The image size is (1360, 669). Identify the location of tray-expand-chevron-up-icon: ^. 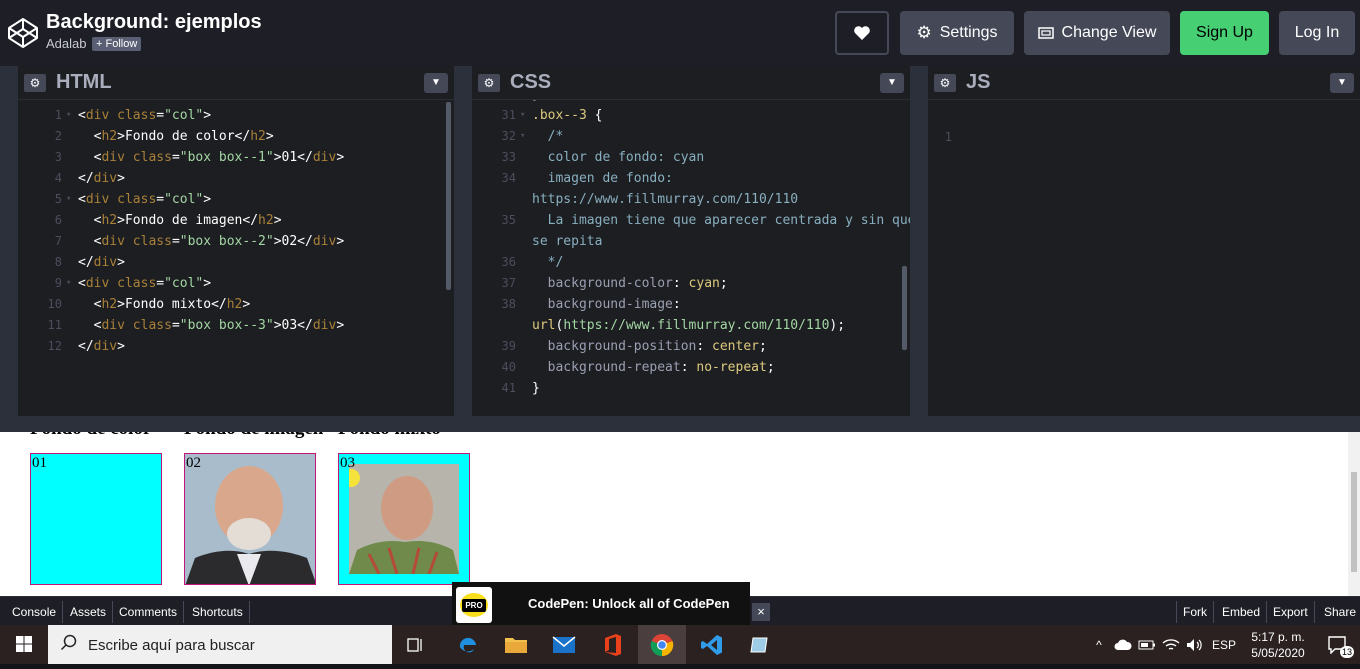
(1099, 644).